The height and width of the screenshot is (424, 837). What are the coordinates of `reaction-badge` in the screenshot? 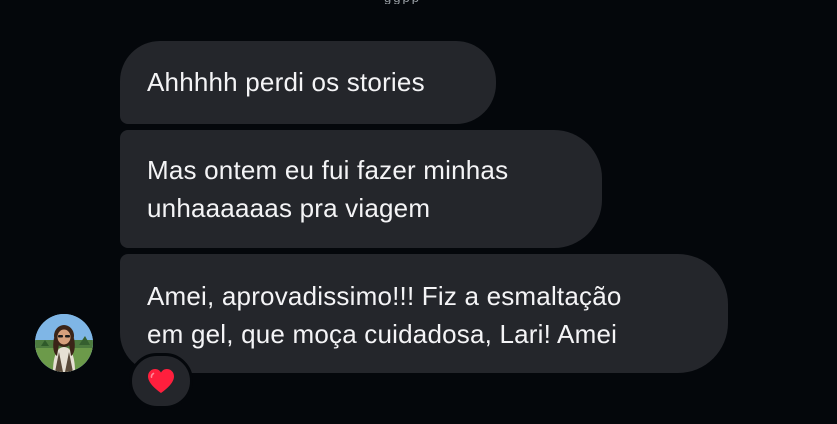 It's located at (161, 381).